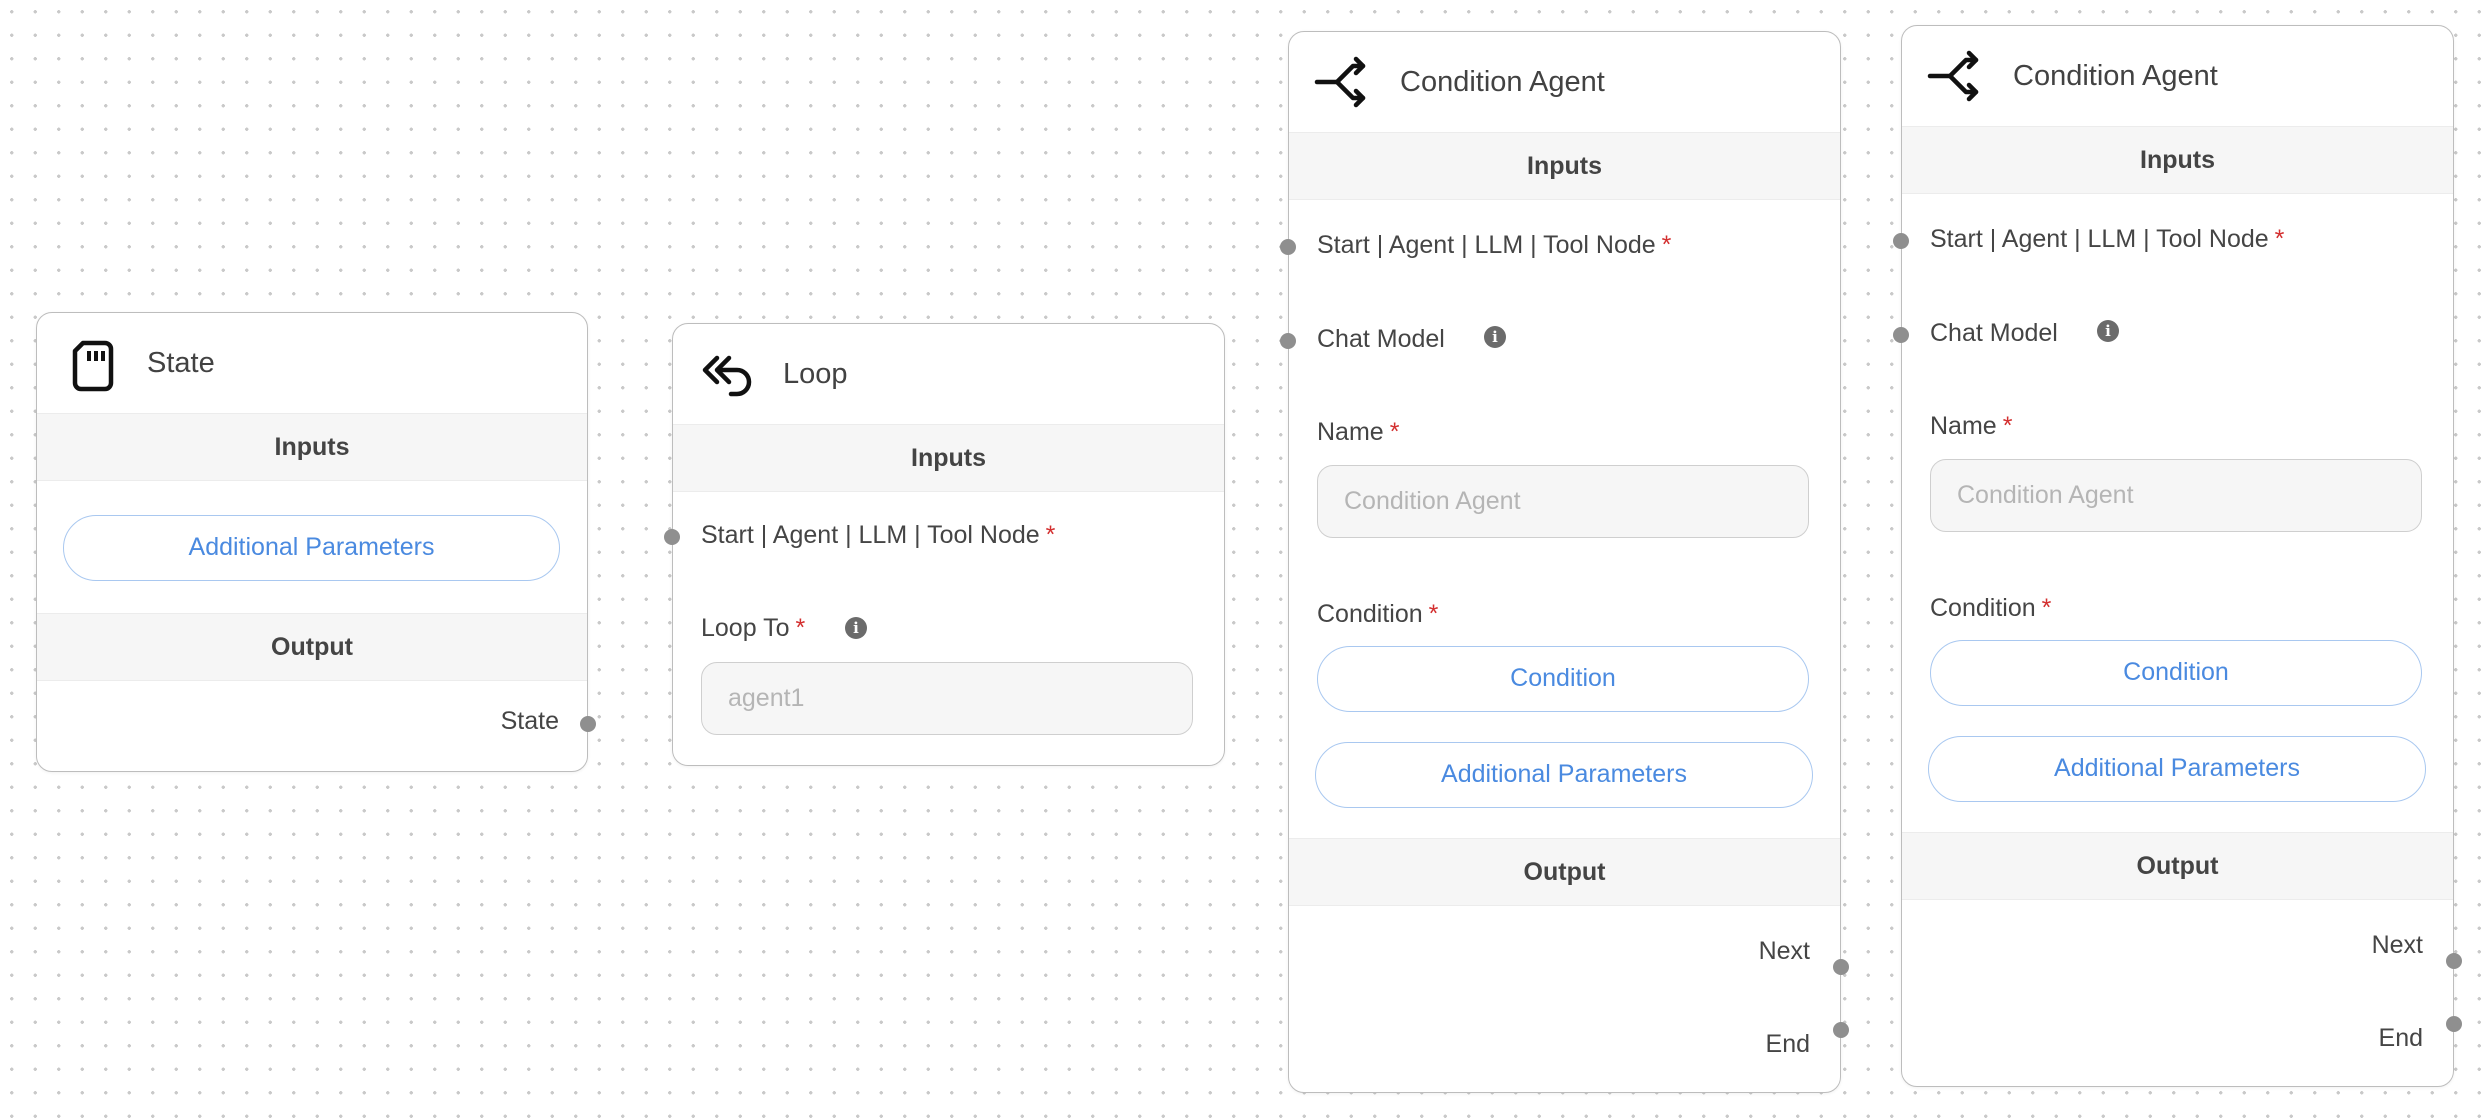 The width and height of the screenshot is (2488, 1118). I want to click on output-handle-state, so click(588, 724).